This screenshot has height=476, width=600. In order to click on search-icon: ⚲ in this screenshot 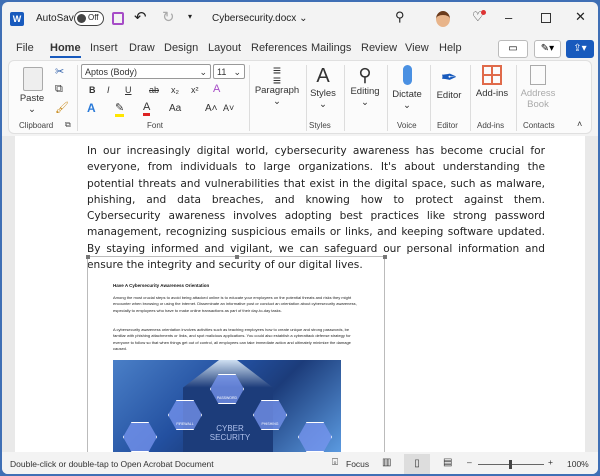, I will do `click(400, 17)`.